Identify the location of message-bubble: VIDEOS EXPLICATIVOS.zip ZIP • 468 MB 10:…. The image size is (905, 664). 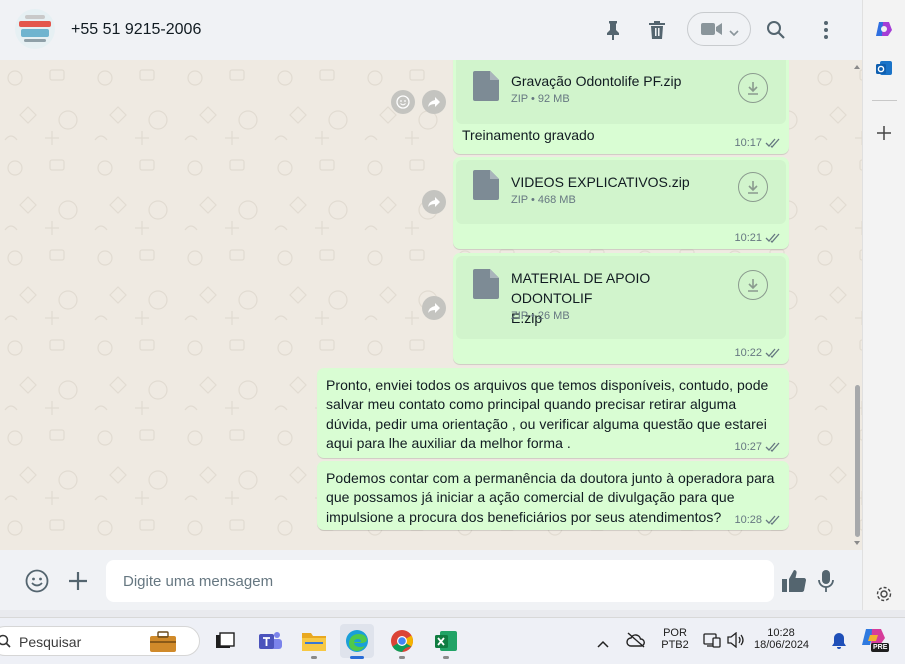
(621, 203).